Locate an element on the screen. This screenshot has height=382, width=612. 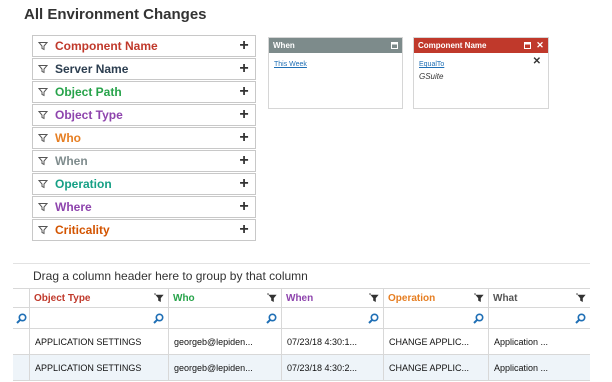
column-header-object-type: Object Type is located at coordinates (98, 298).